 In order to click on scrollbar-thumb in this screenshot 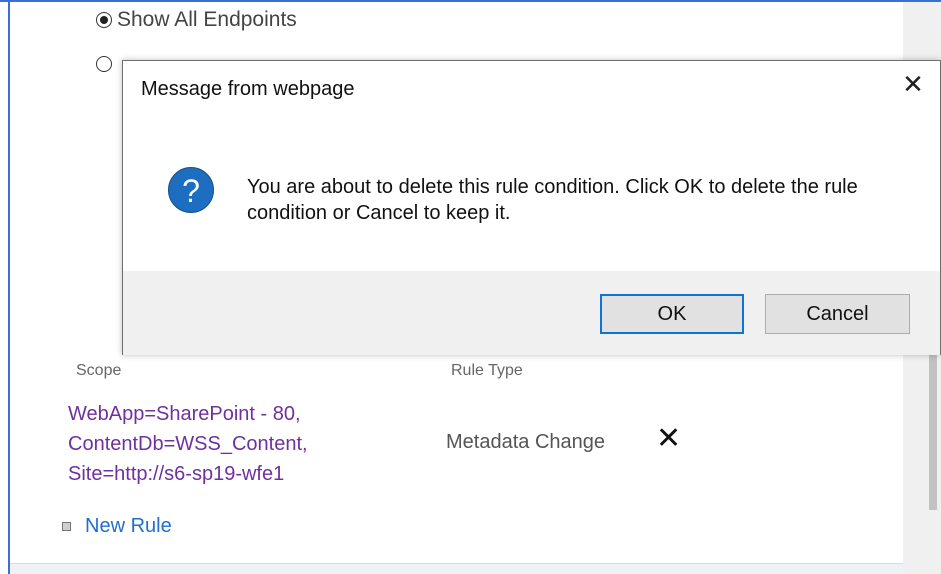, I will do `click(933, 432)`.